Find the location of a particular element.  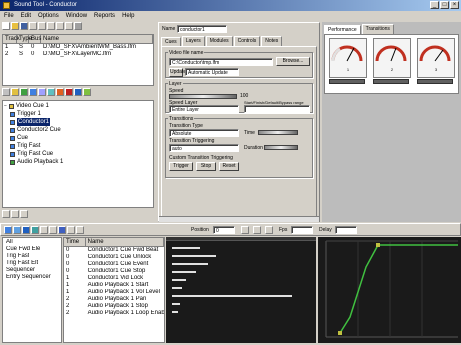

maximize-button: □ is located at coordinates (444, 5).